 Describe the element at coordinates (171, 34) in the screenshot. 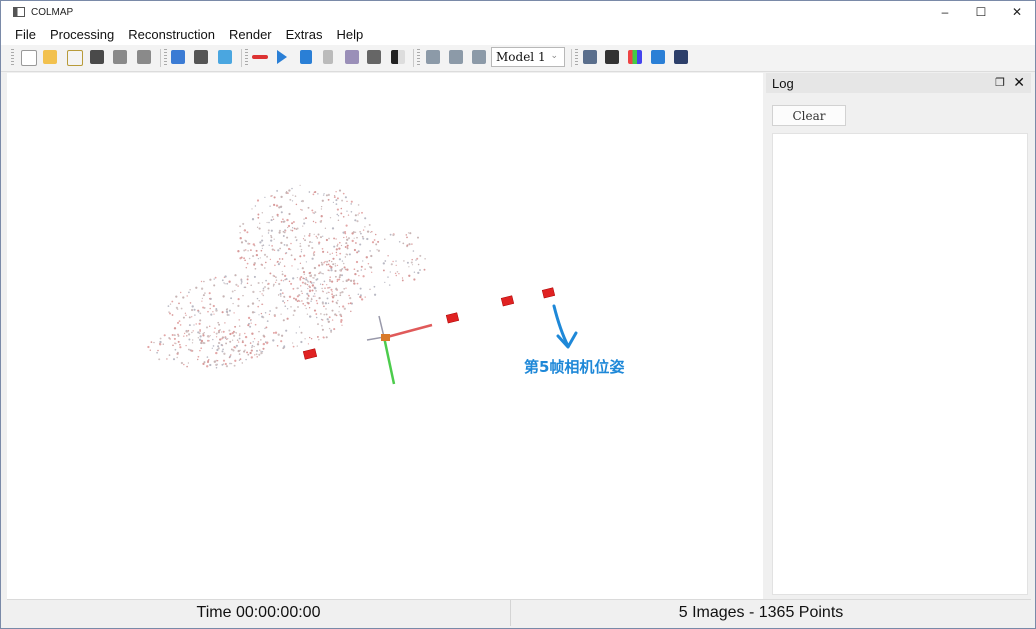

I see `menu-reconstruction: Reconstruction` at that location.